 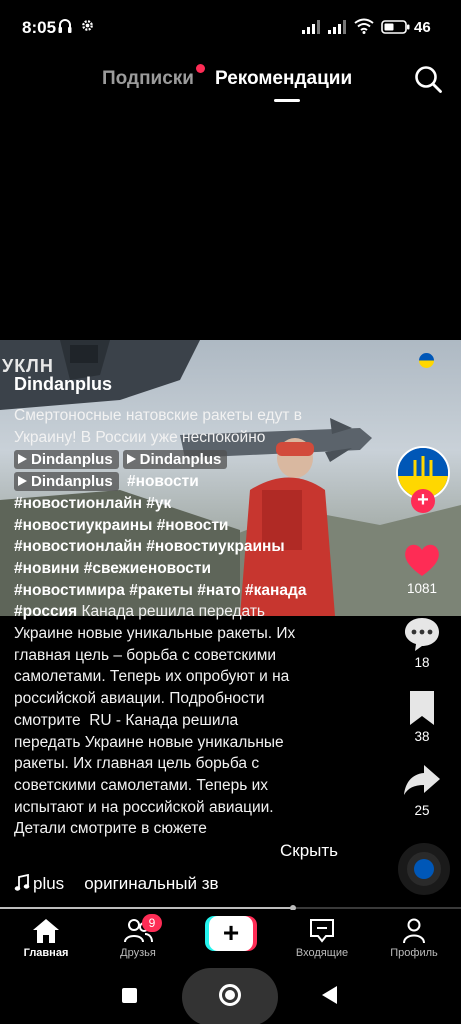 I want to click on hashtag: #новини, so click(x=46, y=568).